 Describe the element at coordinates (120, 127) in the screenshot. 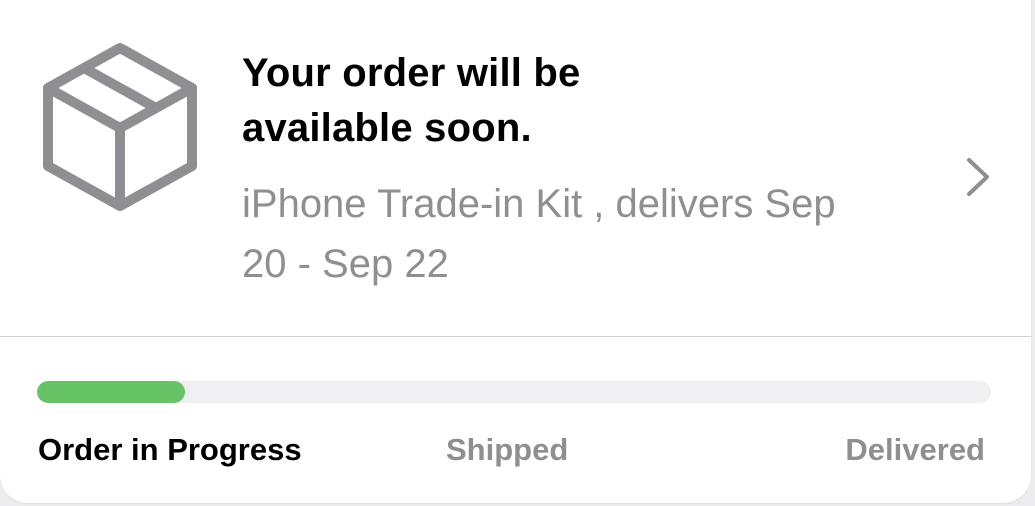

I see `shipping-box-icon` at that location.